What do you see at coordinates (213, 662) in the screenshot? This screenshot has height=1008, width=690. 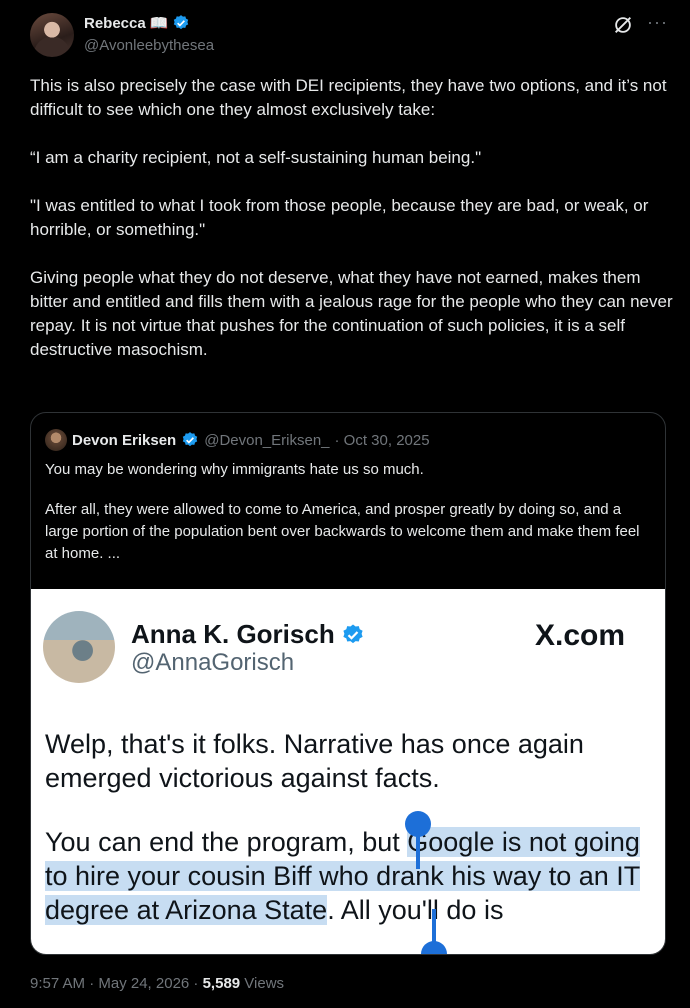 I see `screenshot-author-handle: @AnnaGorisch` at bounding box center [213, 662].